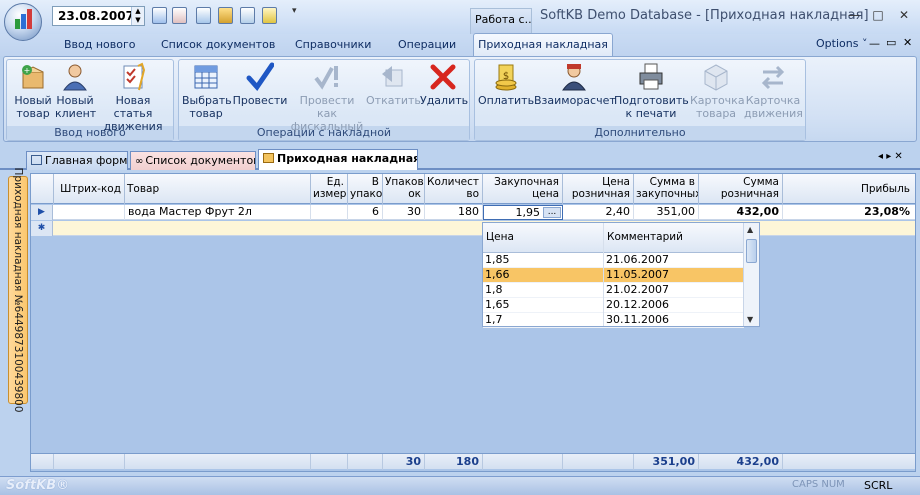  I want to click on settlement-button: Взаиморасчет, so click(575, 84).